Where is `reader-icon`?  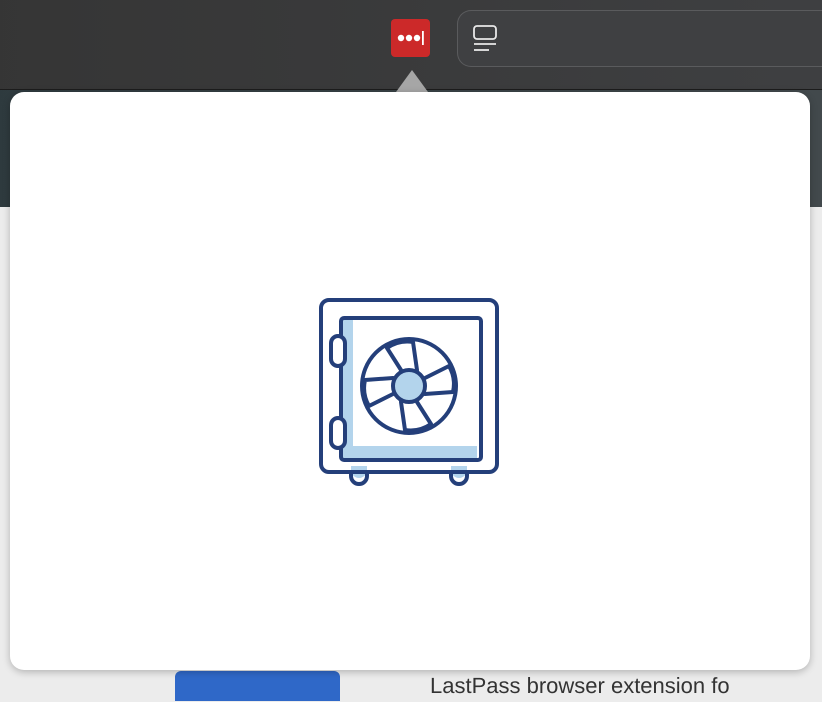 reader-icon is located at coordinates (485, 39).